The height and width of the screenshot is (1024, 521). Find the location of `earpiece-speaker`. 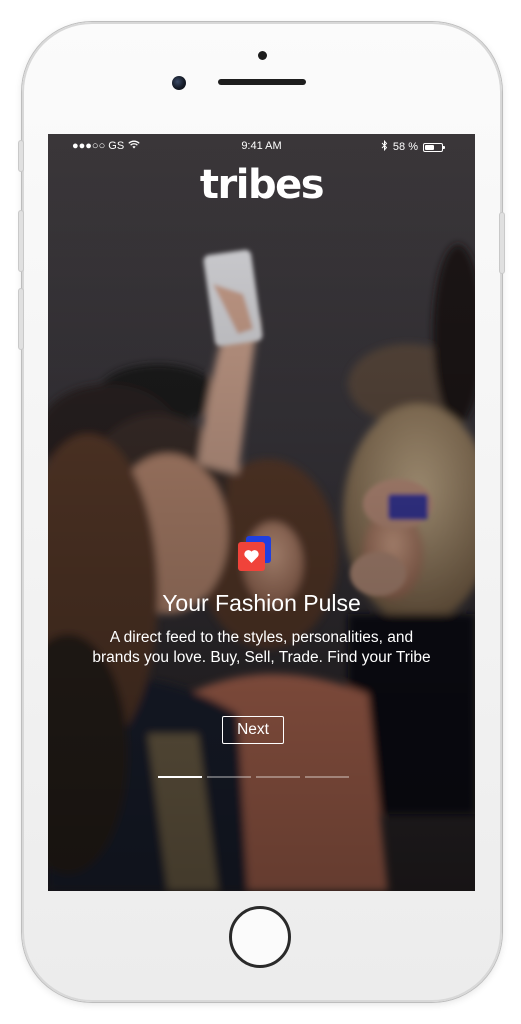

earpiece-speaker is located at coordinates (262, 82).